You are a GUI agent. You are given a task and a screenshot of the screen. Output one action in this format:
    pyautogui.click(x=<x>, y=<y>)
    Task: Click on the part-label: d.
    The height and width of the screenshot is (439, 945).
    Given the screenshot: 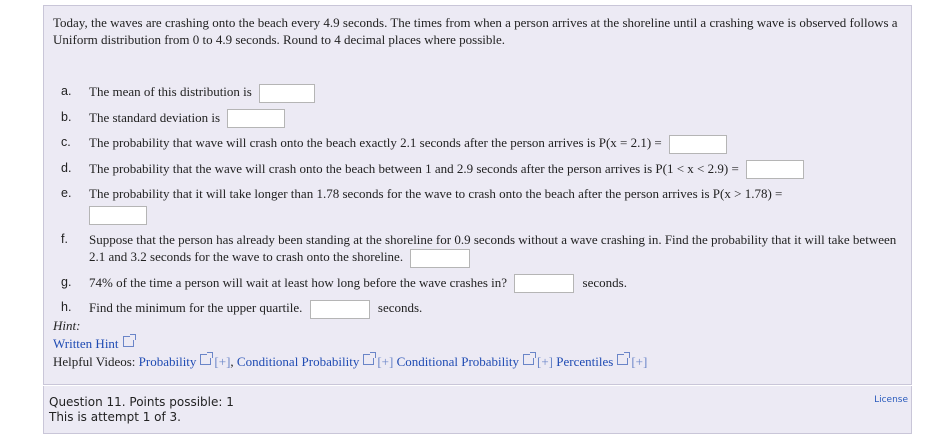 What is the action you would take?
    pyautogui.click(x=66, y=167)
    